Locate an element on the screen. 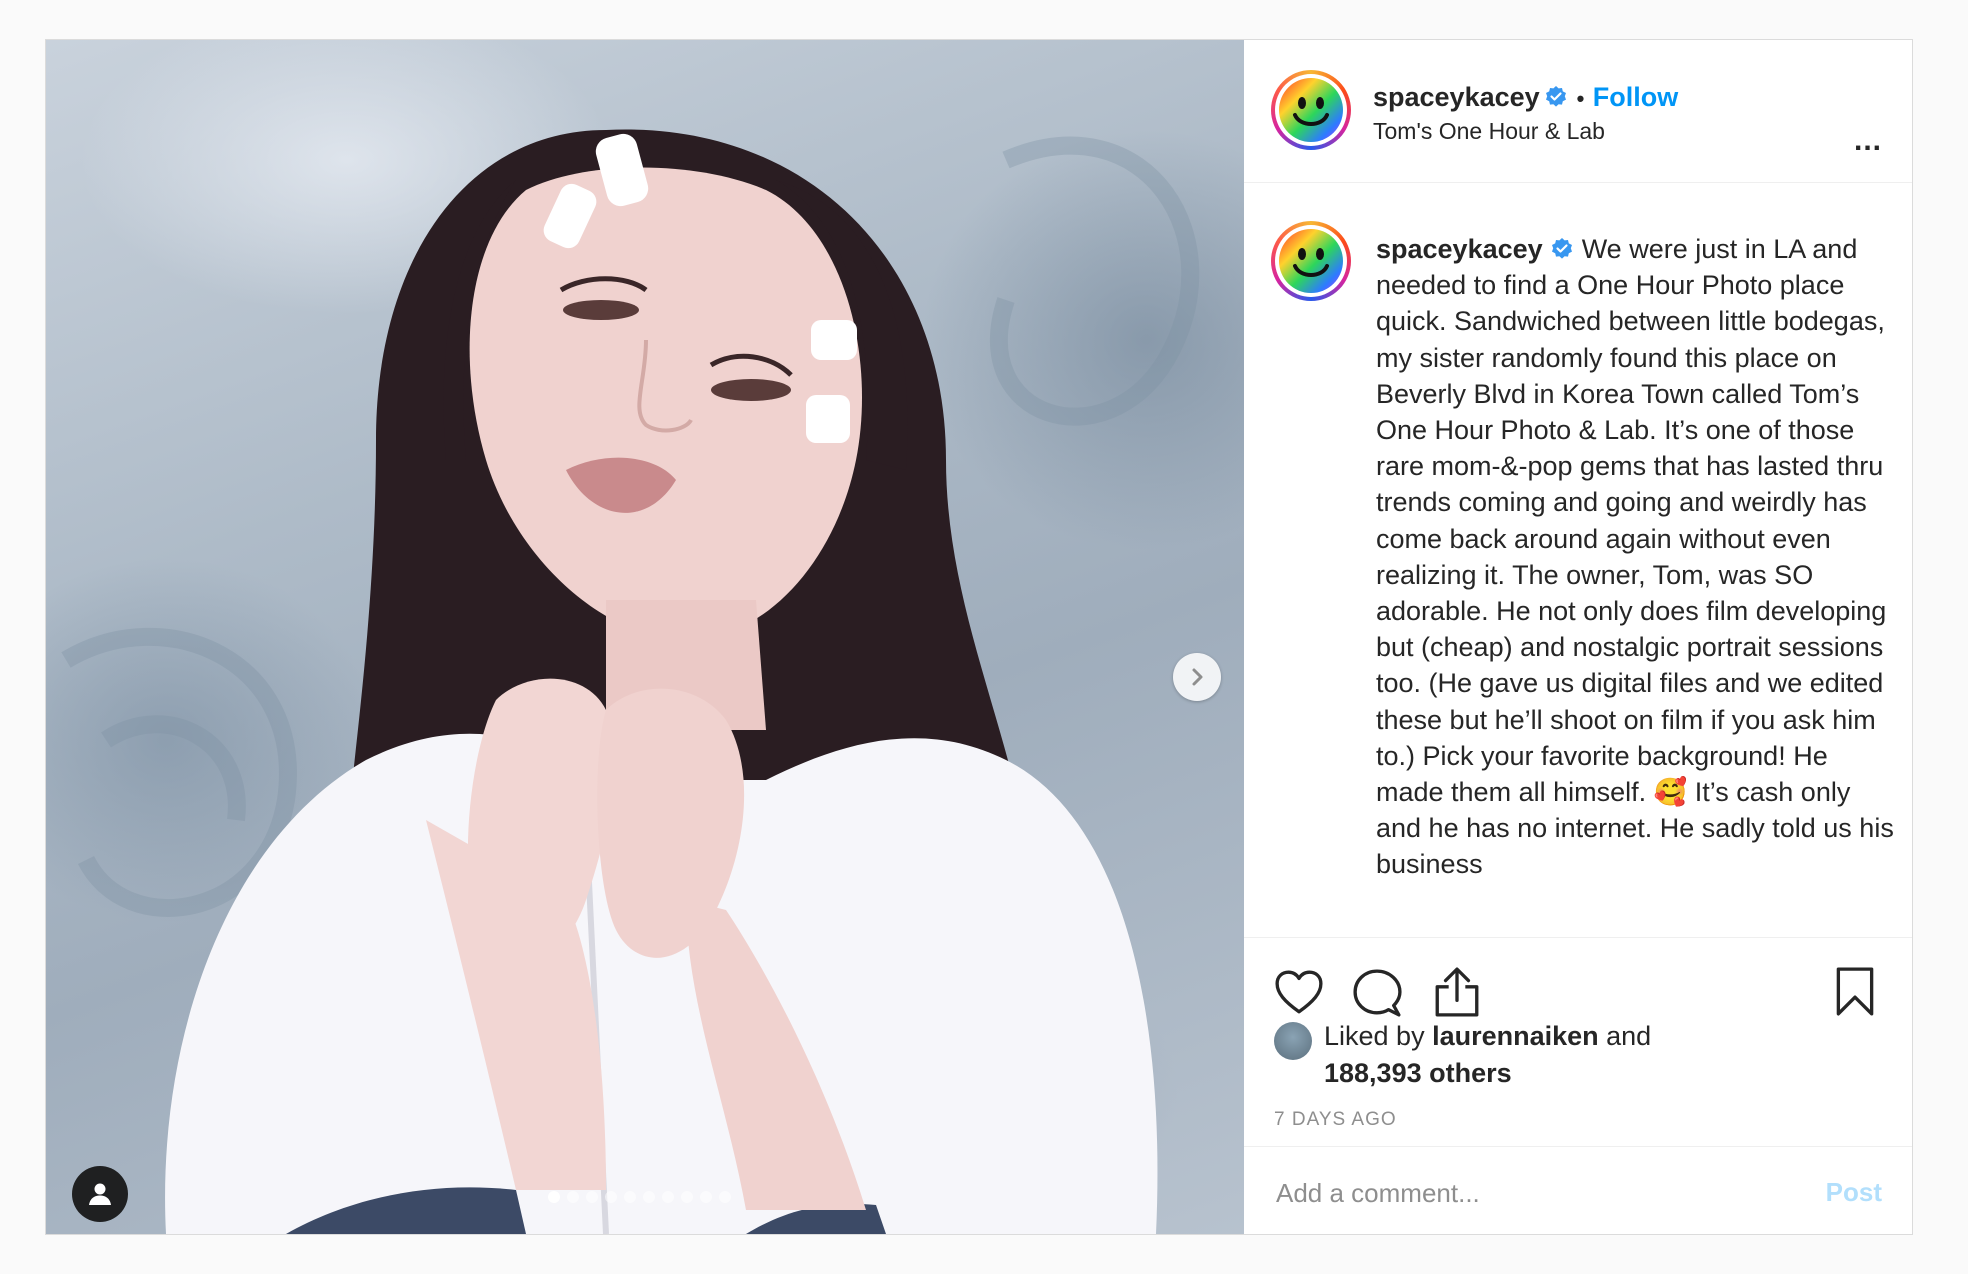  user-tag-icon is located at coordinates (100, 1194).